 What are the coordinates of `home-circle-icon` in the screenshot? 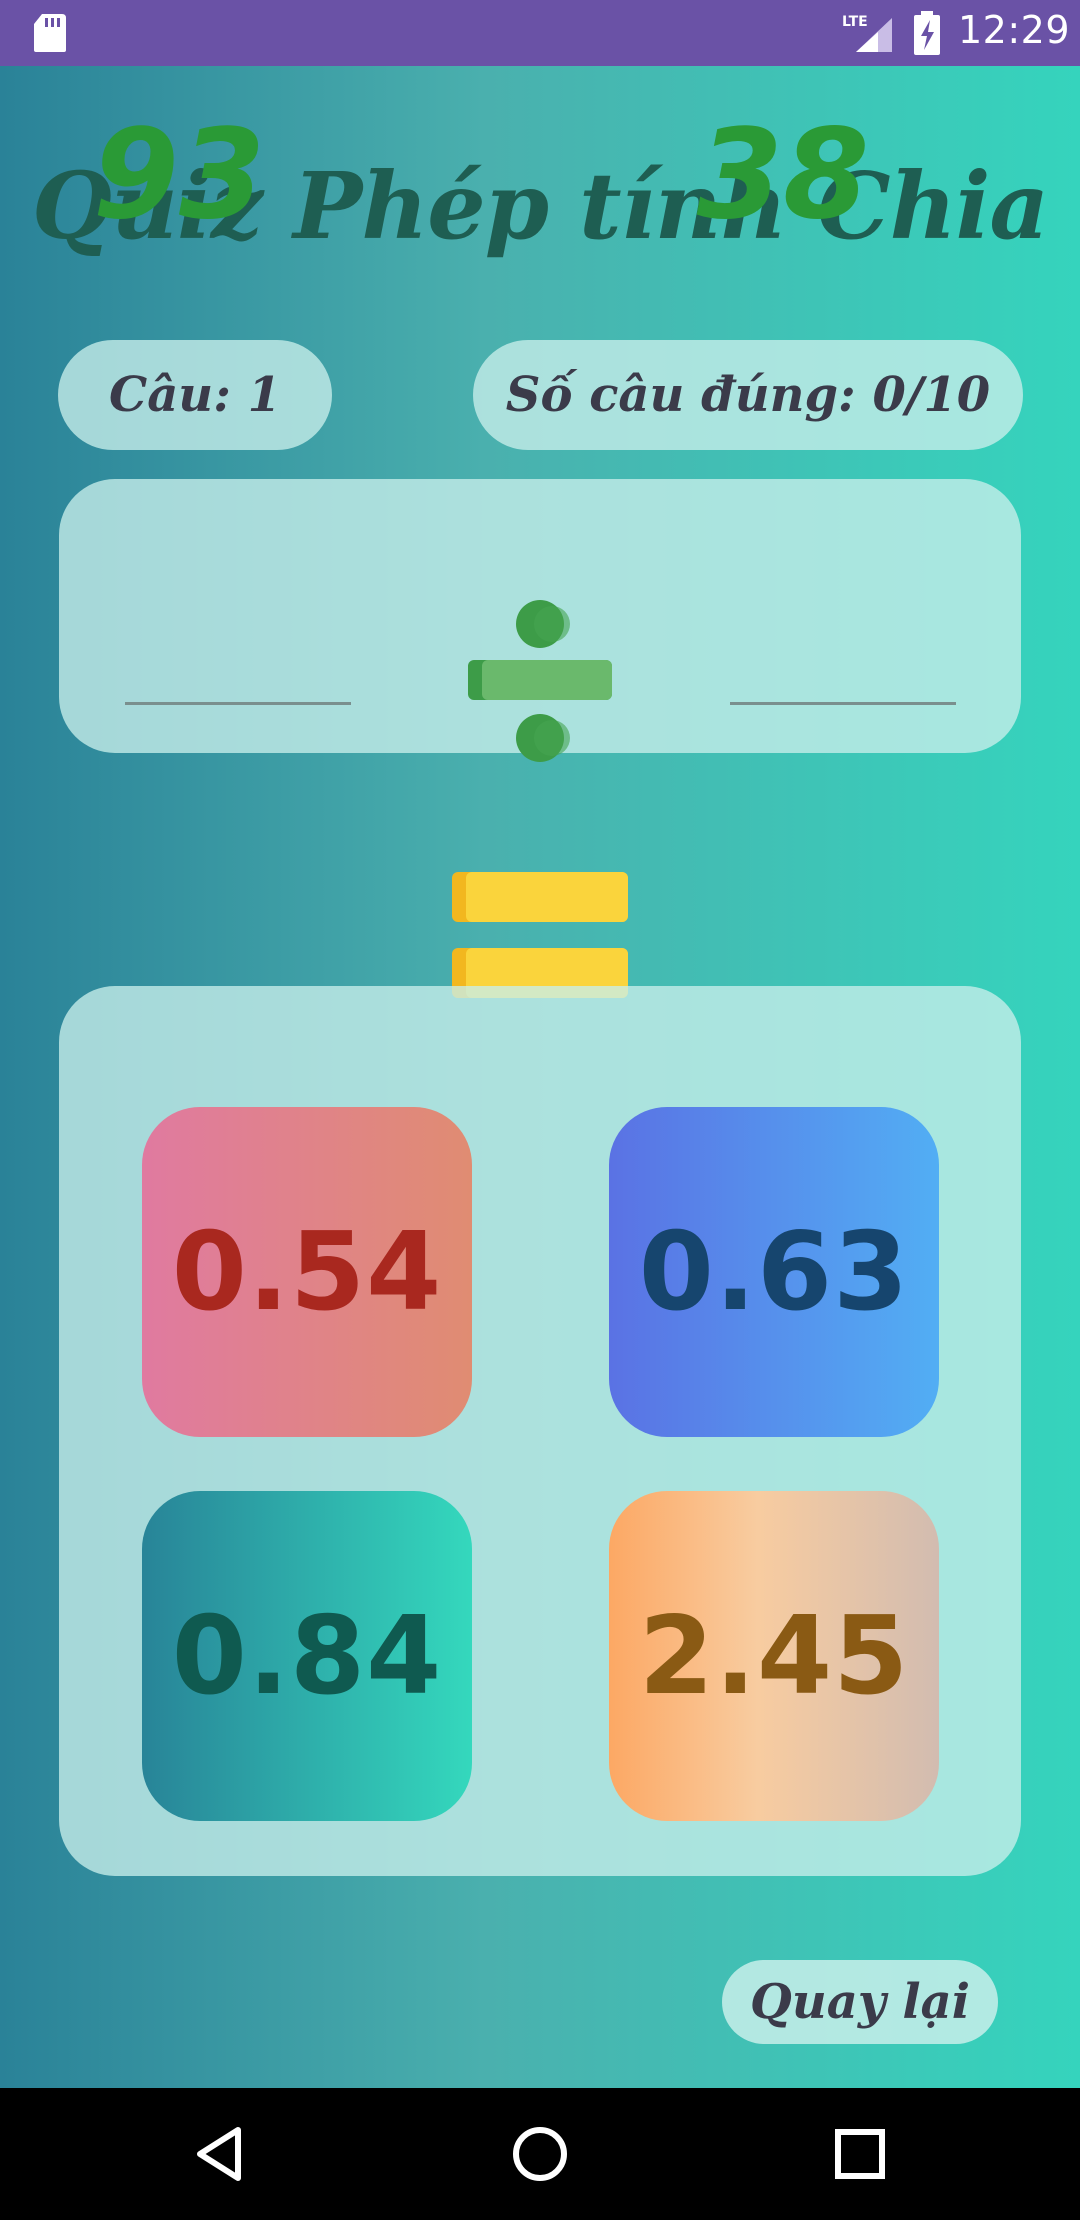 It's located at (540, 2154).